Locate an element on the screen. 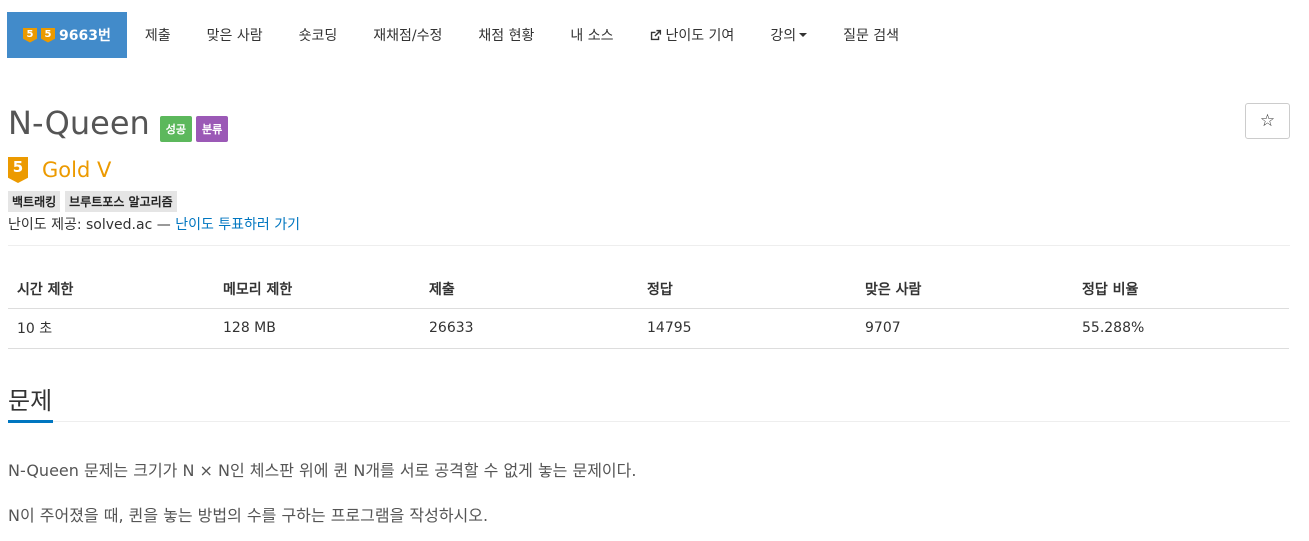 The image size is (1309, 541). nav-item-problem: 5 5 9663번 is located at coordinates (67, 35).